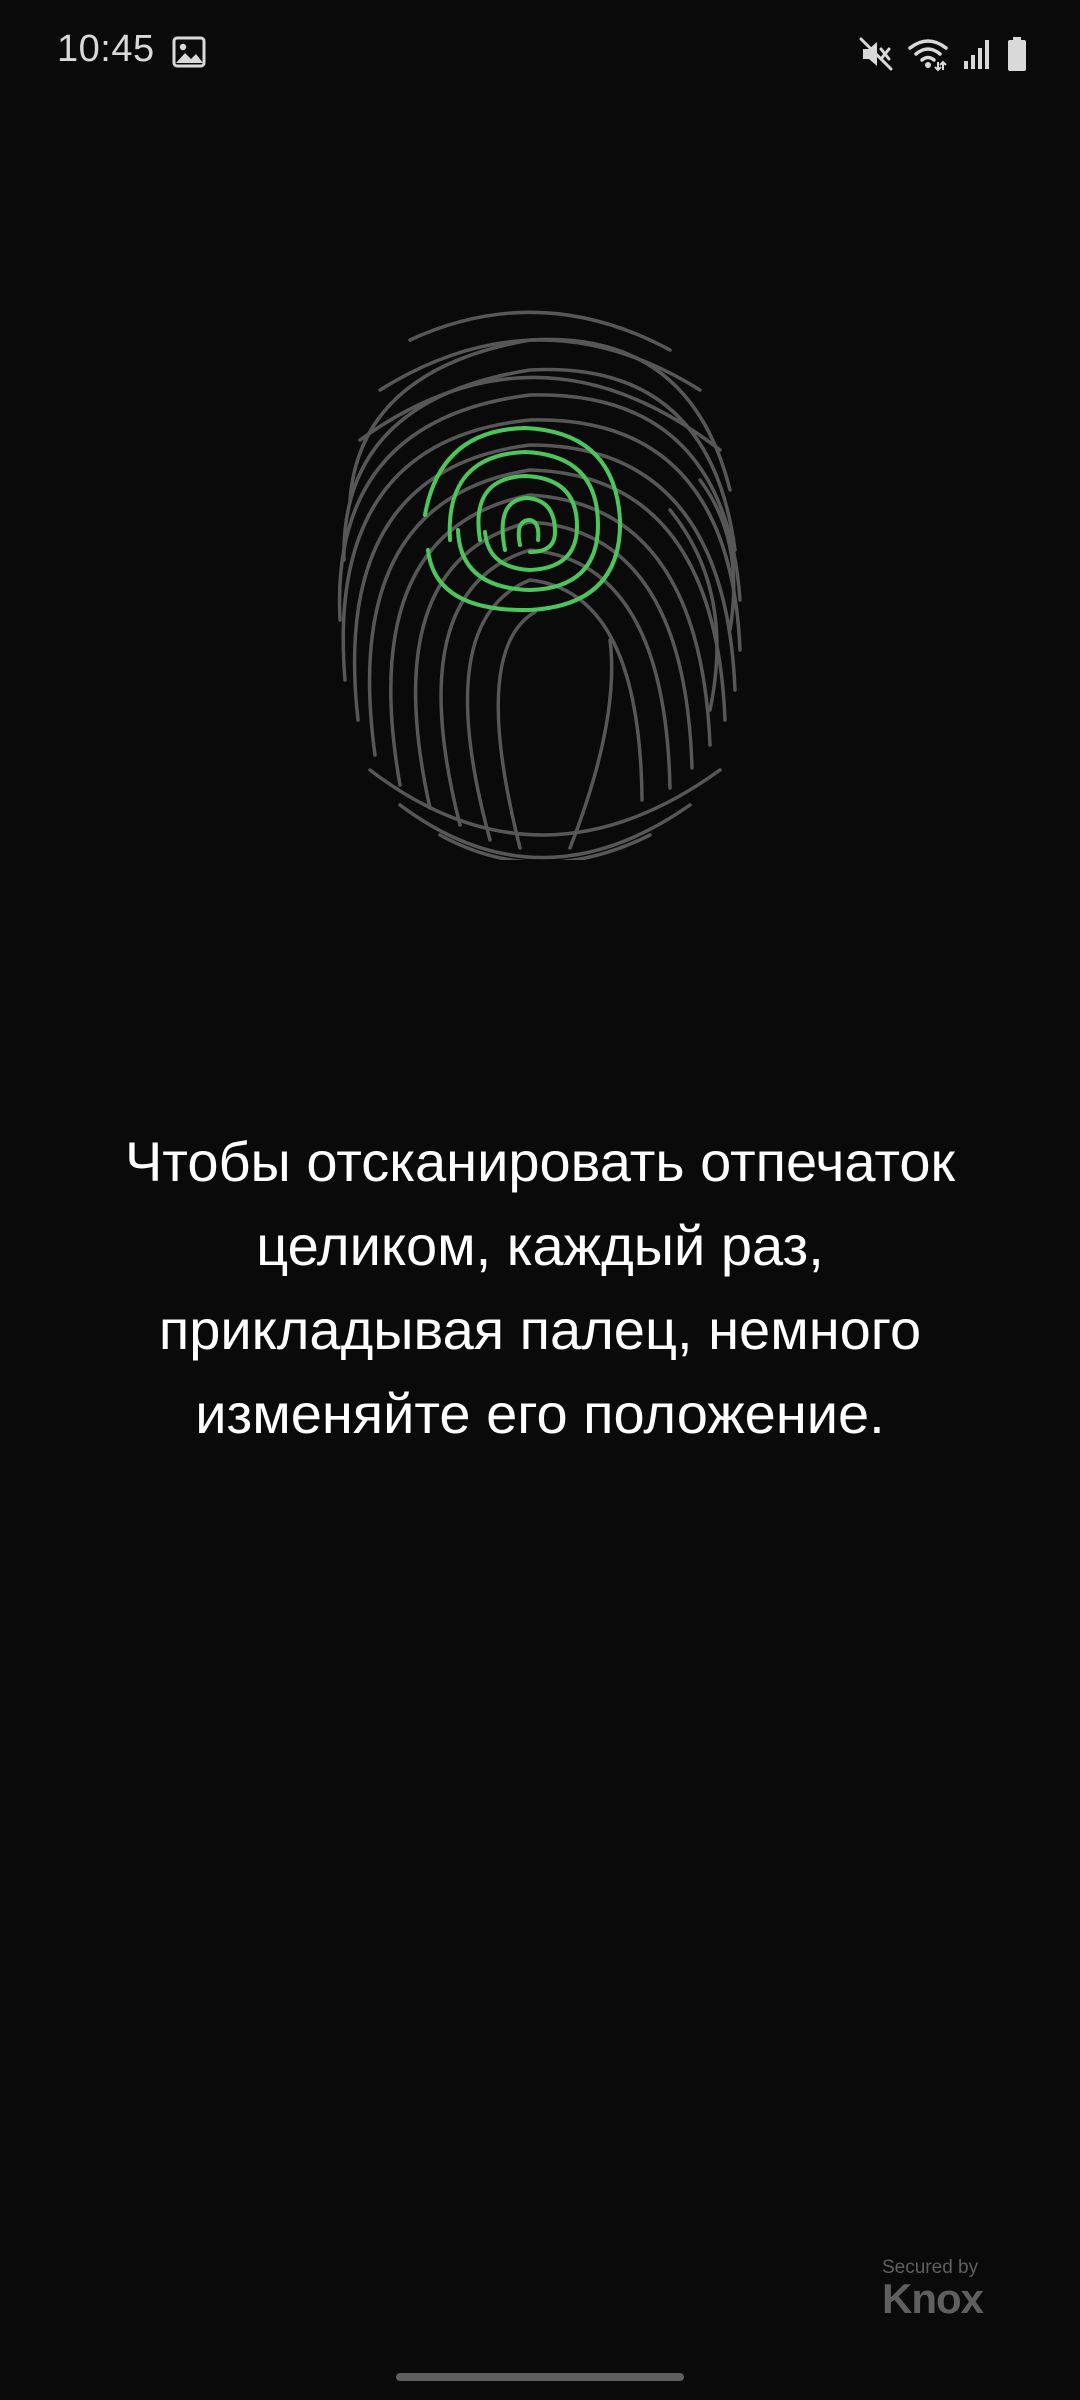  What do you see at coordinates (1017, 54) in the screenshot?
I see `battery-icon` at bounding box center [1017, 54].